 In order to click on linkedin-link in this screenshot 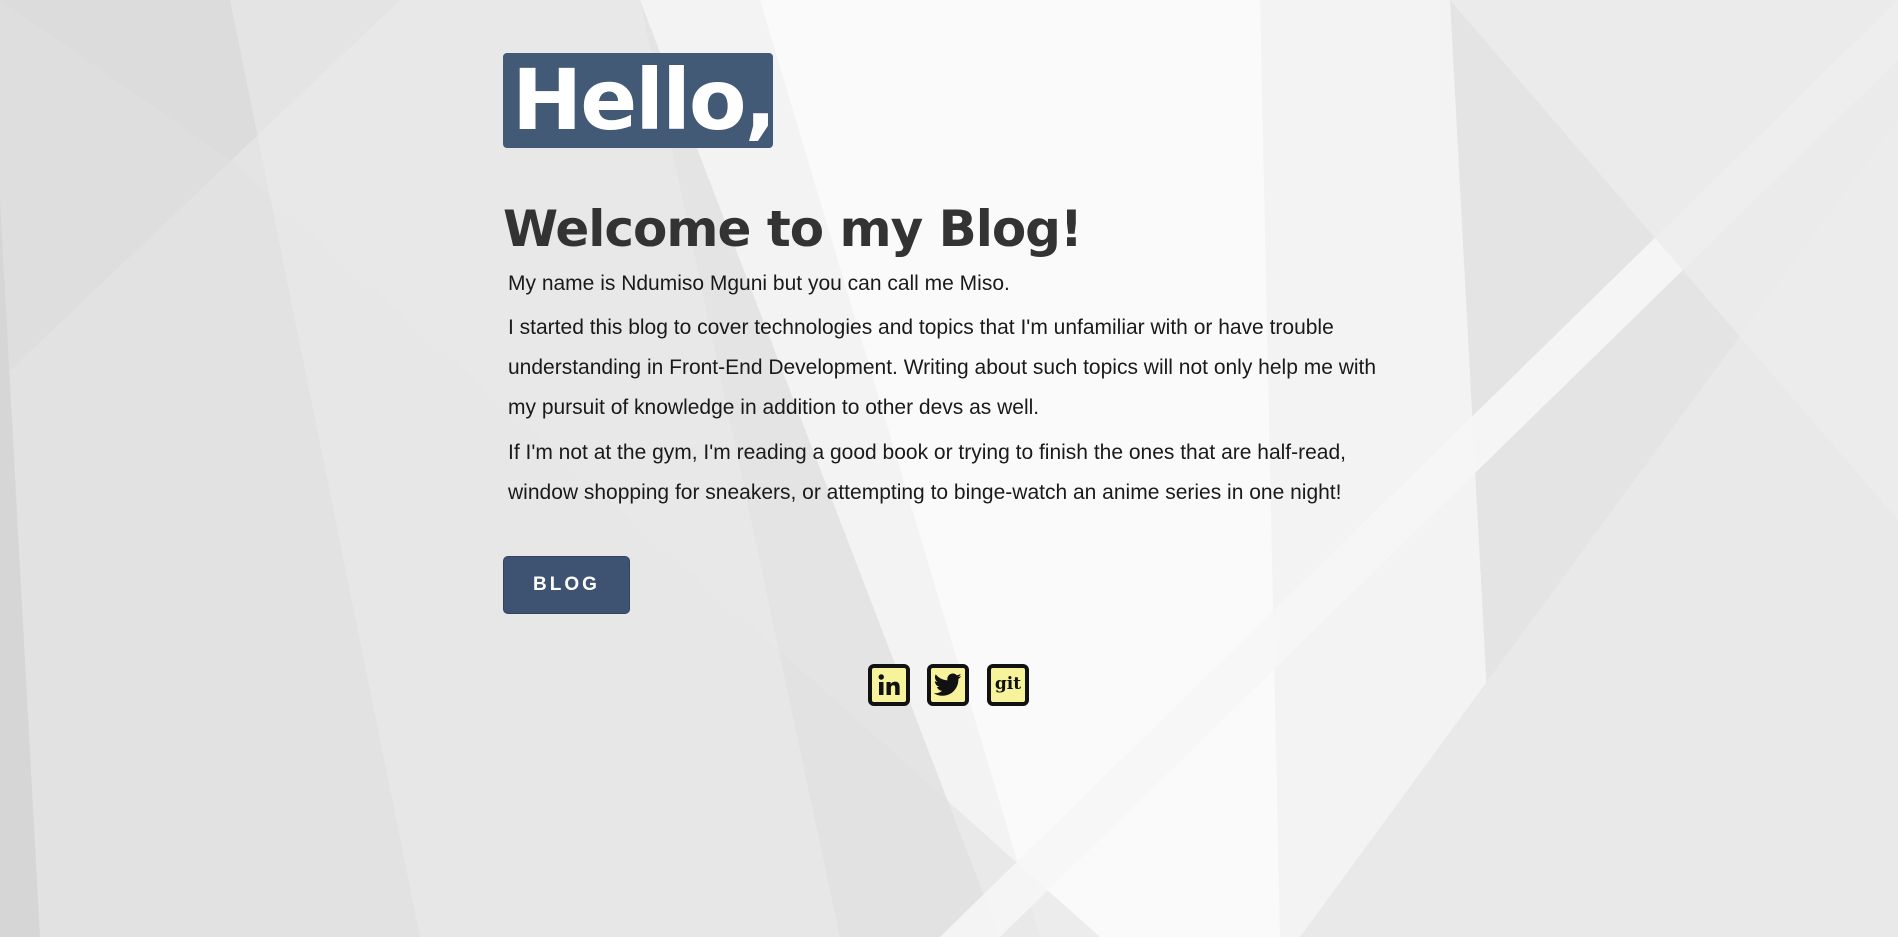, I will do `click(889, 685)`.